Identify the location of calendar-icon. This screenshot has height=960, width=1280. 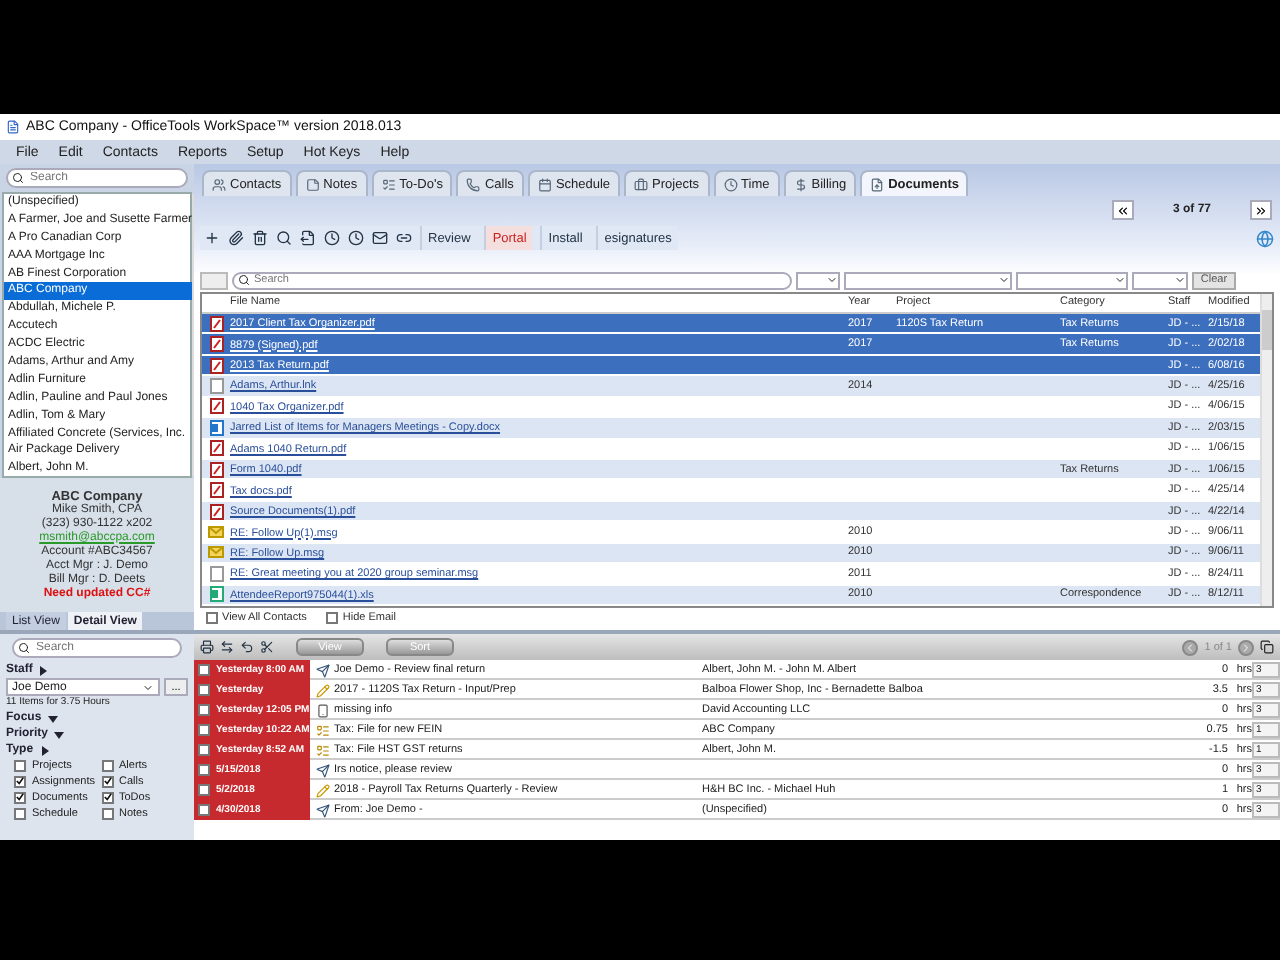
(544, 184).